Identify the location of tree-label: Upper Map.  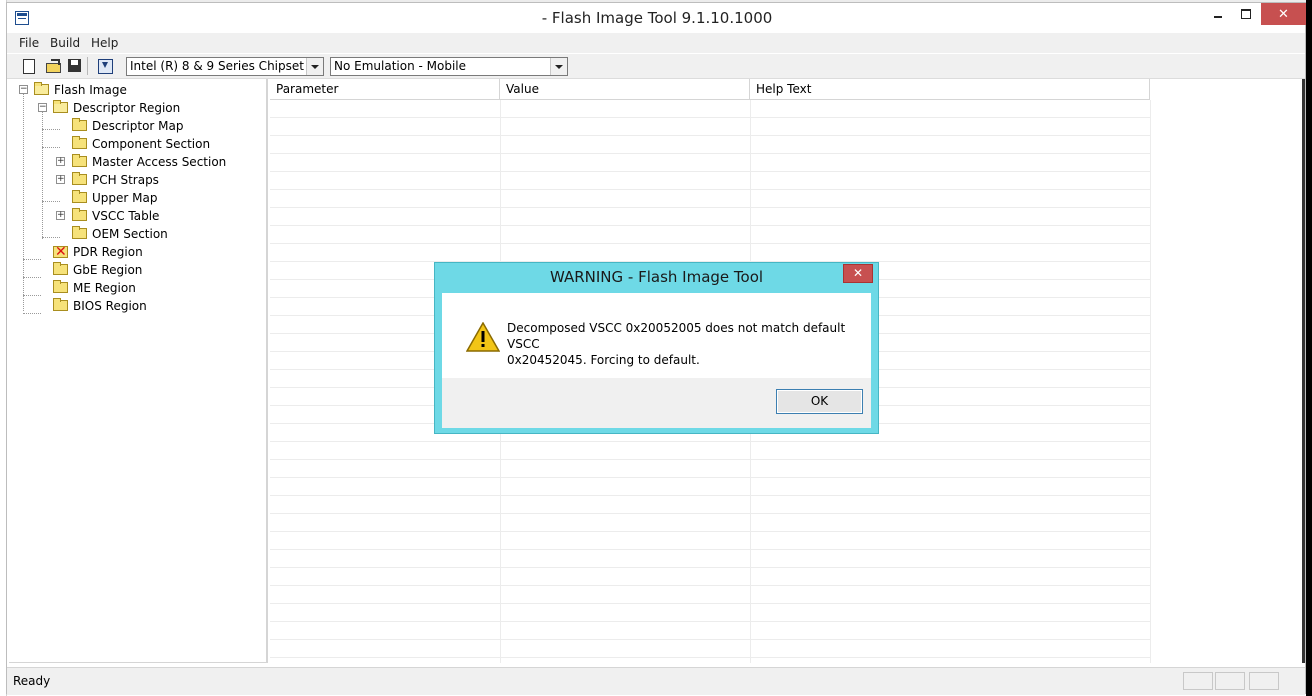
(125, 198).